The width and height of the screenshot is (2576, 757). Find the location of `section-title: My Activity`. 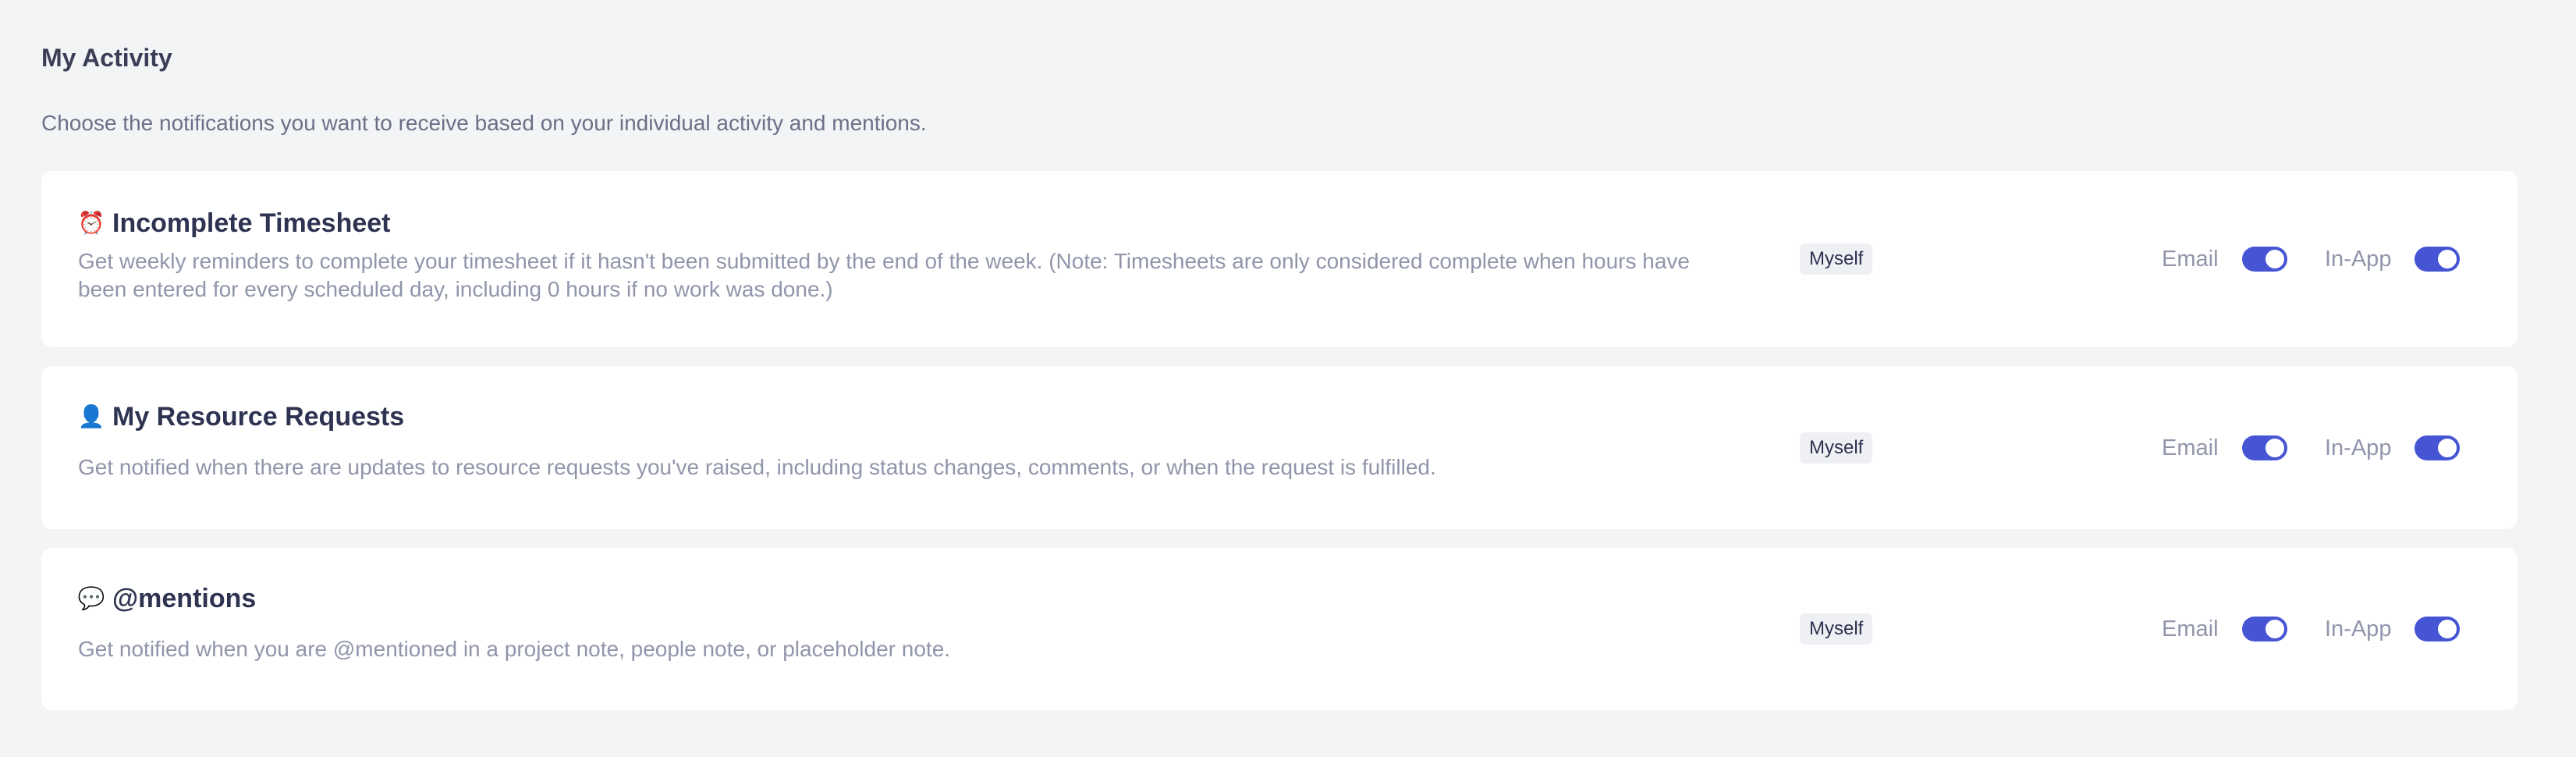

section-title: My Activity is located at coordinates (106, 58).